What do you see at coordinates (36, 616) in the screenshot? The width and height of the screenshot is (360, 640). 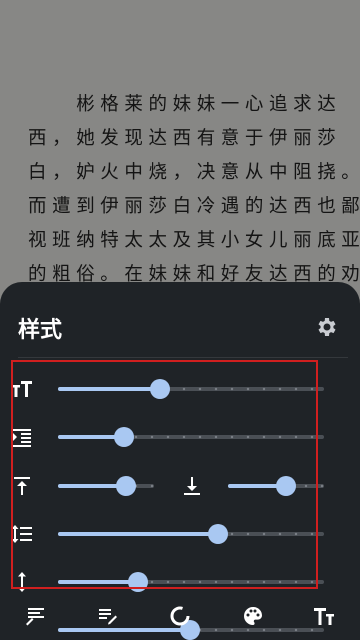 I see `list-edit-icon` at bounding box center [36, 616].